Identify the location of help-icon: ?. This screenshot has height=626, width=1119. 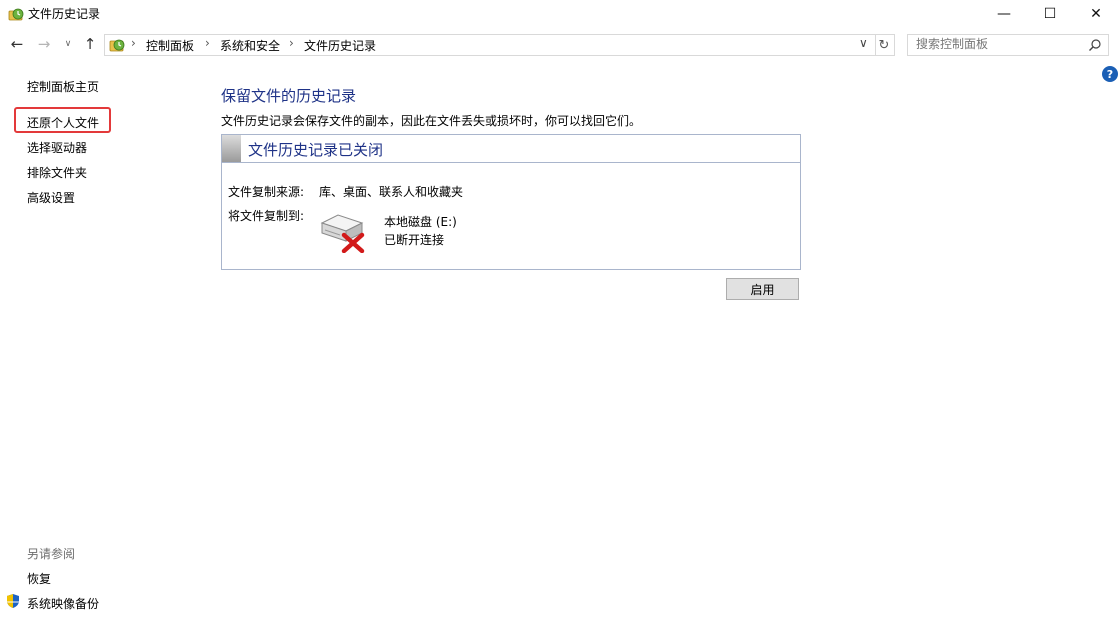
(1110, 74).